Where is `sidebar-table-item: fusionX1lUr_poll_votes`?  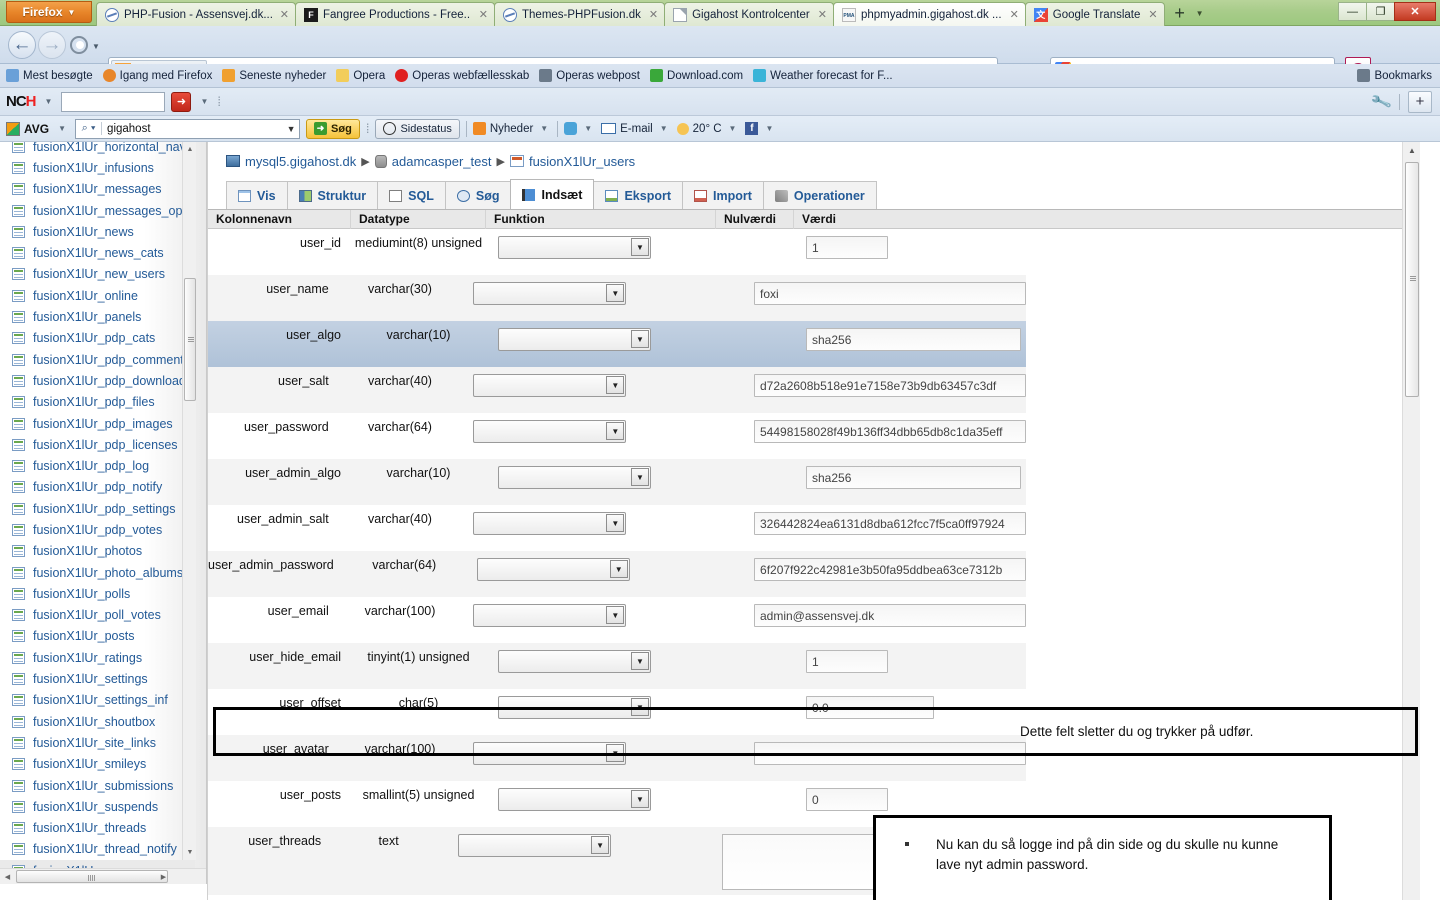 sidebar-table-item: fusionX1lUr_poll_votes is located at coordinates (97, 615).